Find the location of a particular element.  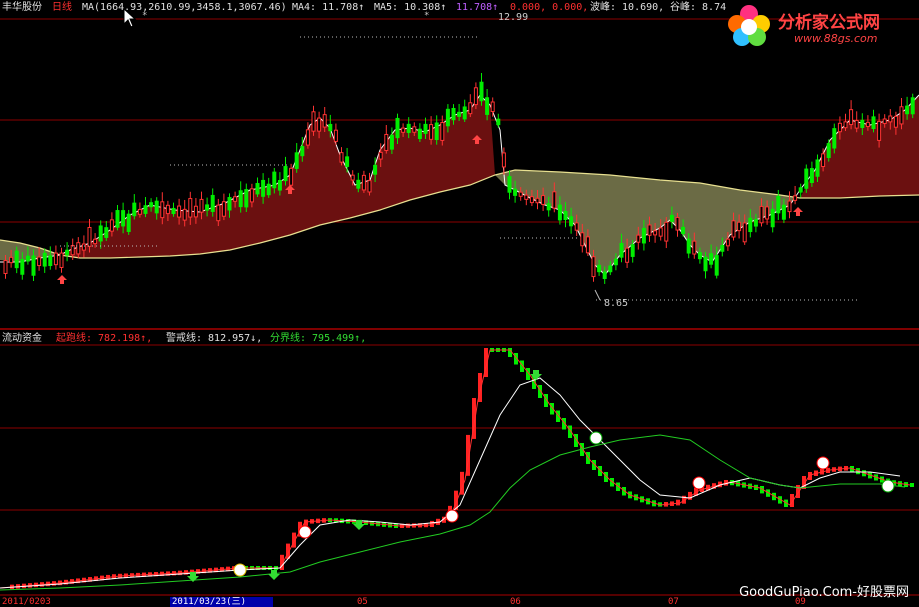

date-month-05: 05 is located at coordinates (362, 602).